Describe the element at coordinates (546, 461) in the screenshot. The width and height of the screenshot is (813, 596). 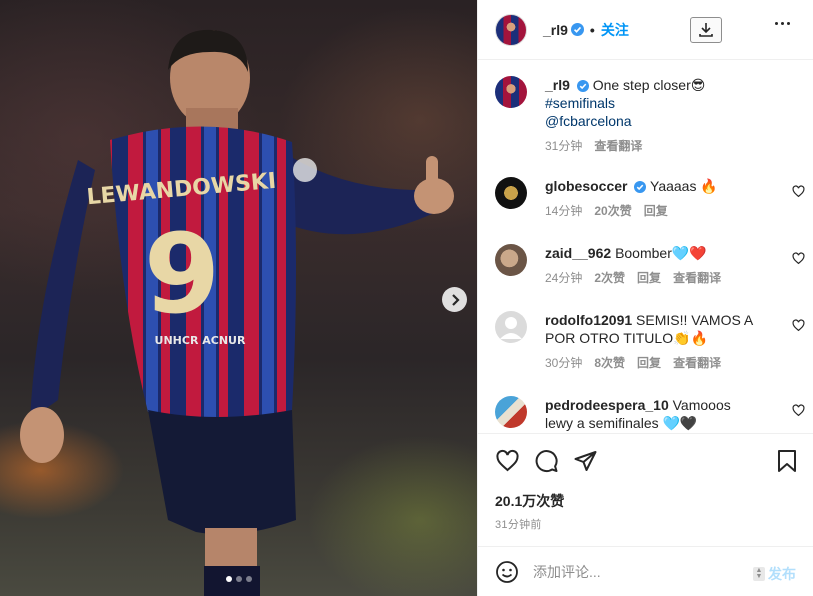
I see `comment-icon` at that location.